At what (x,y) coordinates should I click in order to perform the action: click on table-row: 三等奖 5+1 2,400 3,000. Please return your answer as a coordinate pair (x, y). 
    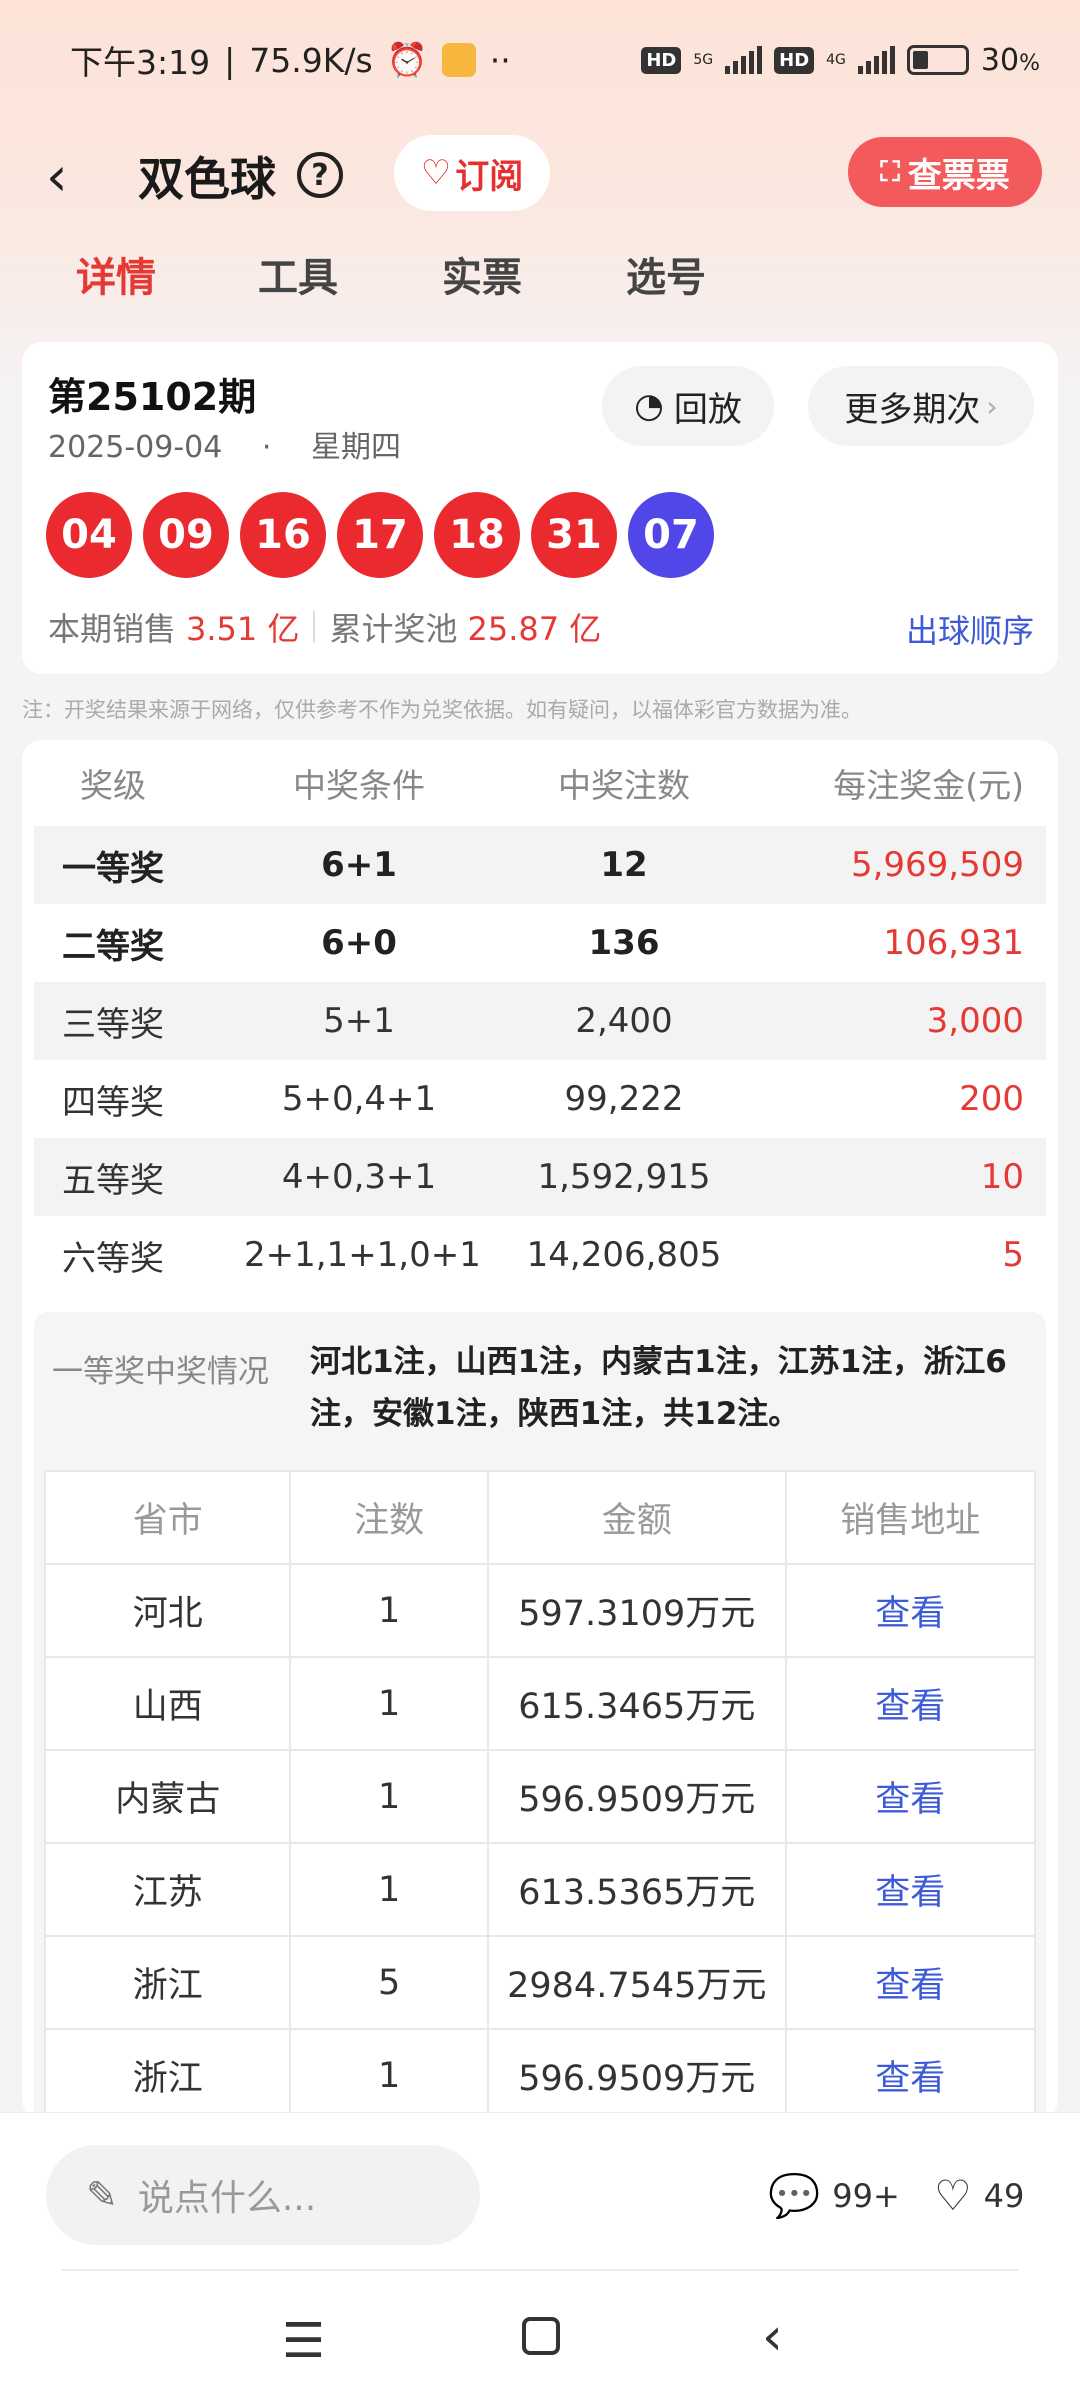
    Looking at the image, I should click on (540, 1021).